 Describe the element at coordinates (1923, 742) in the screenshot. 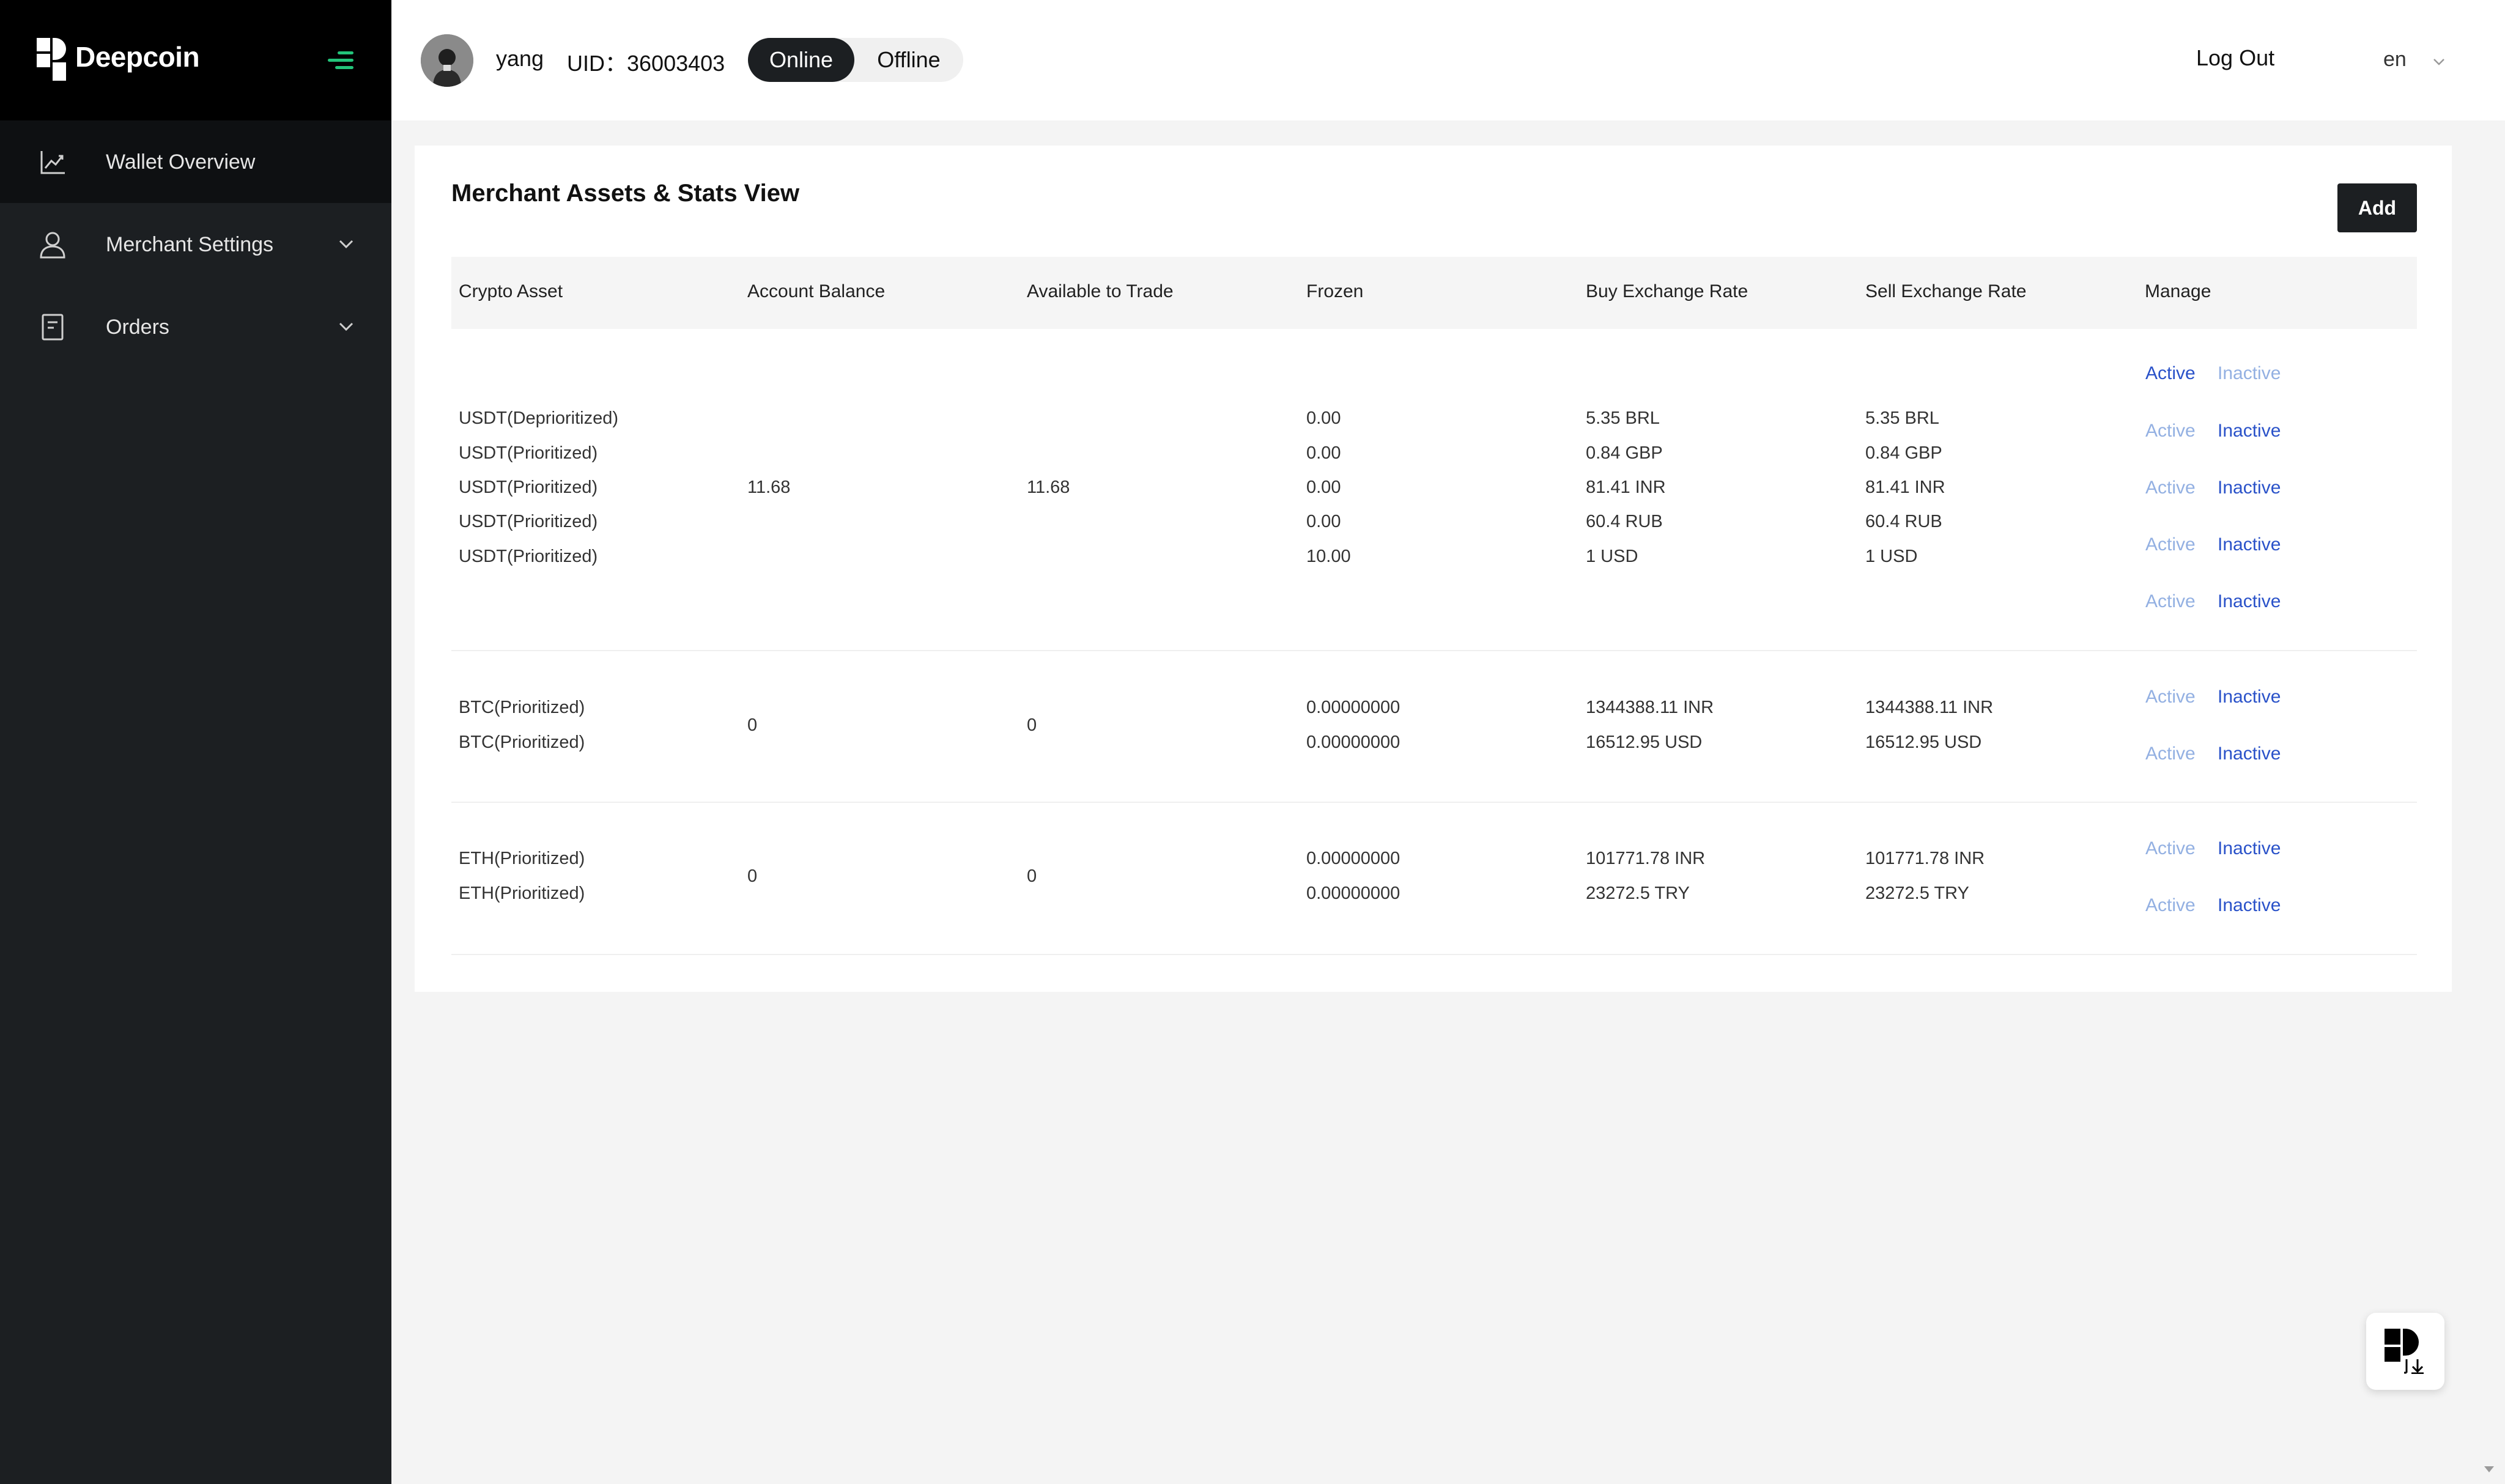

I see `sell-rate: 16512.95 USD` at that location.